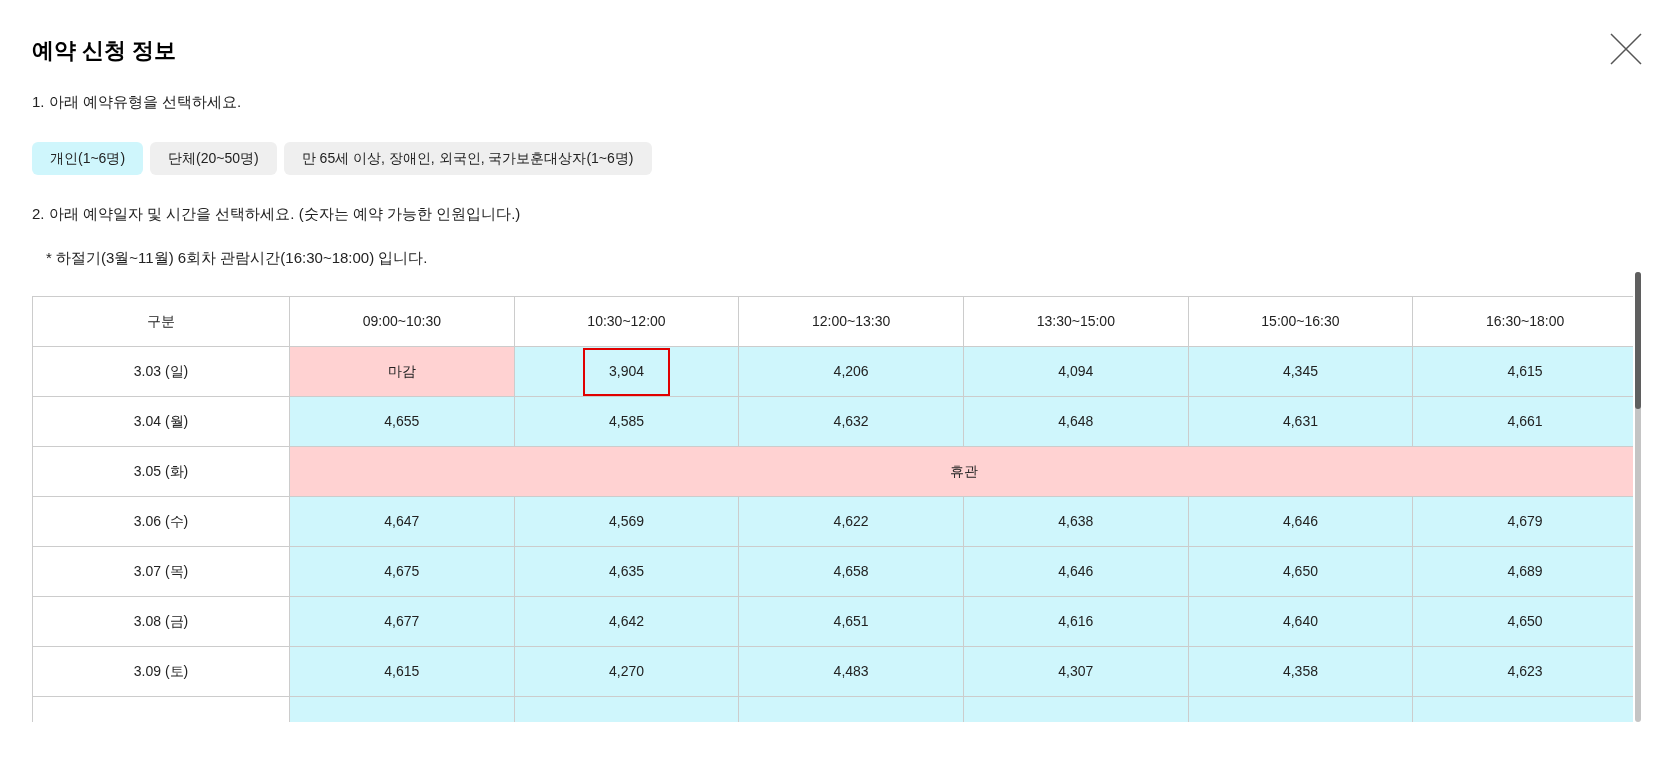  I want to click on dialog-title: 예약 신청 정보, so click(104, 51).